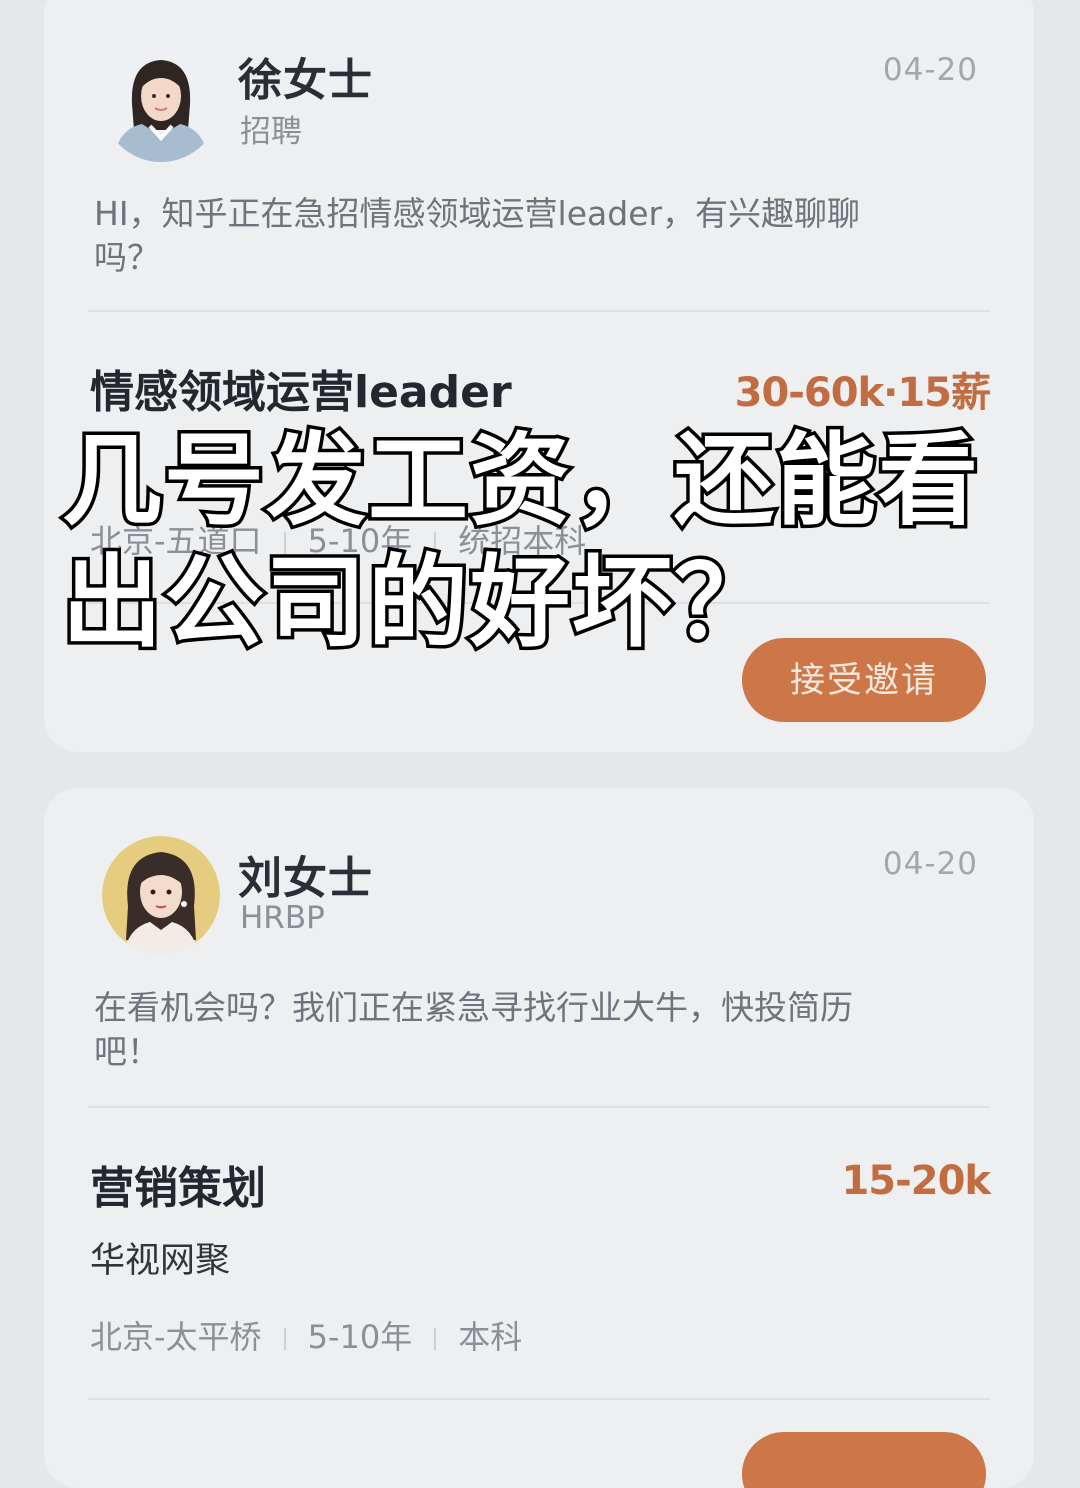  What do you see at coordinates (360, 1337) in the screenshot?
I see `experience-tag: 5-10年` at bounding box center [360, 1337].